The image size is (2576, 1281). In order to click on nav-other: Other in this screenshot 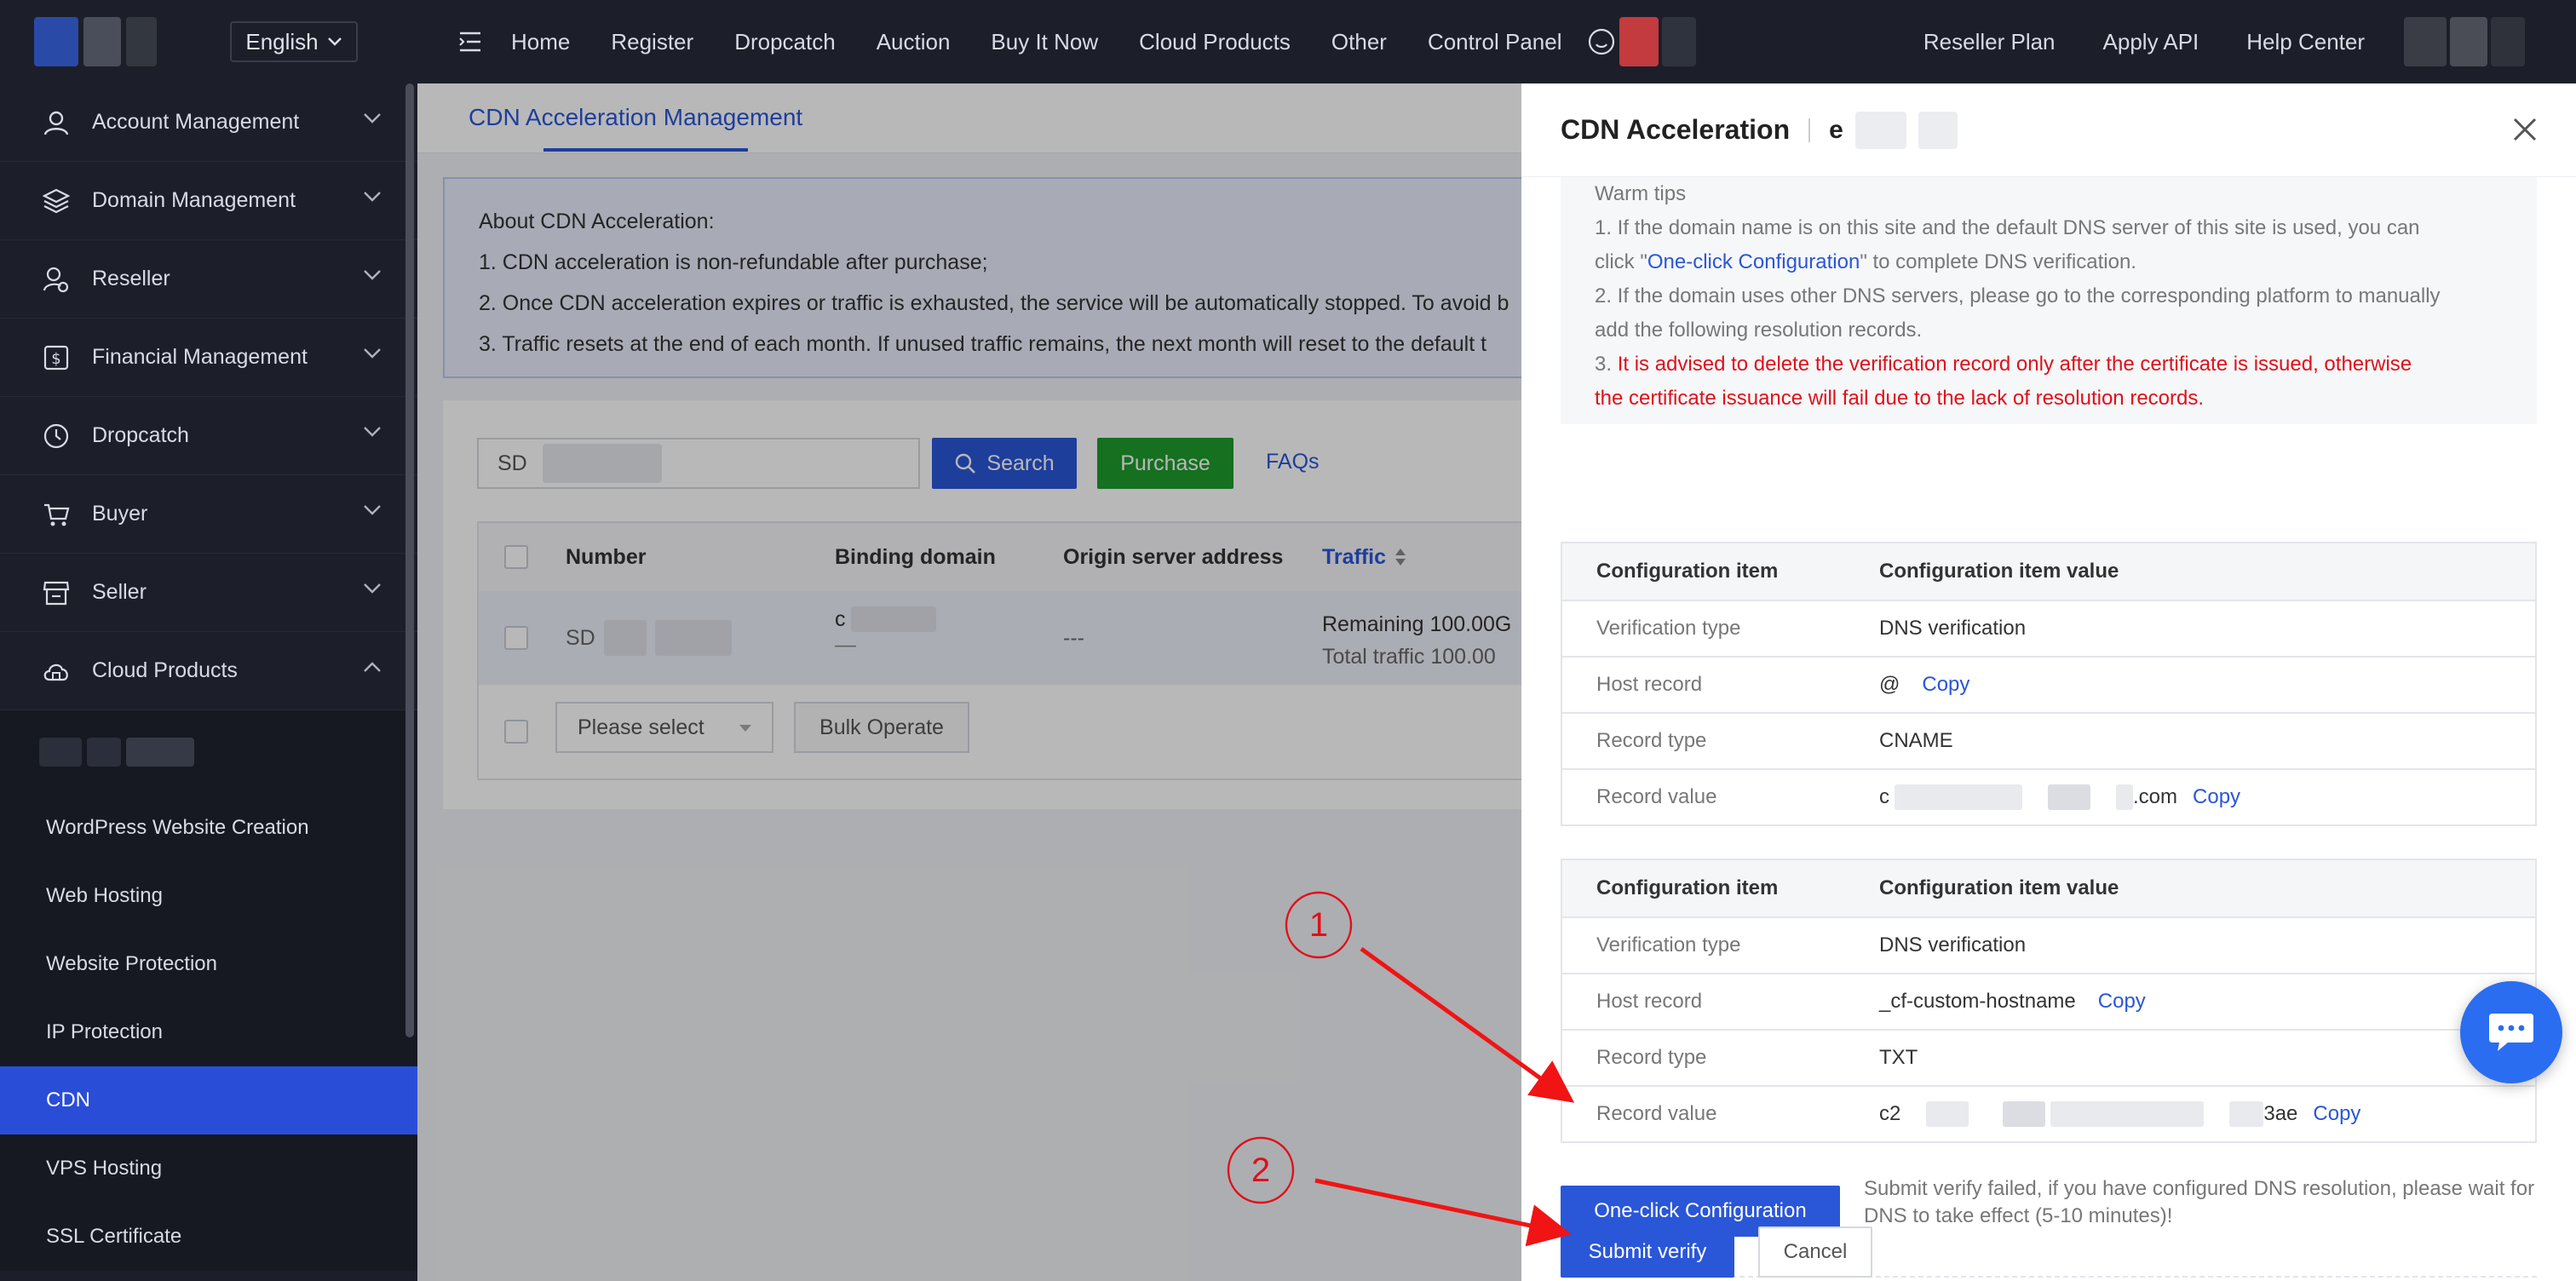, I will do `click(1359, 42)`.